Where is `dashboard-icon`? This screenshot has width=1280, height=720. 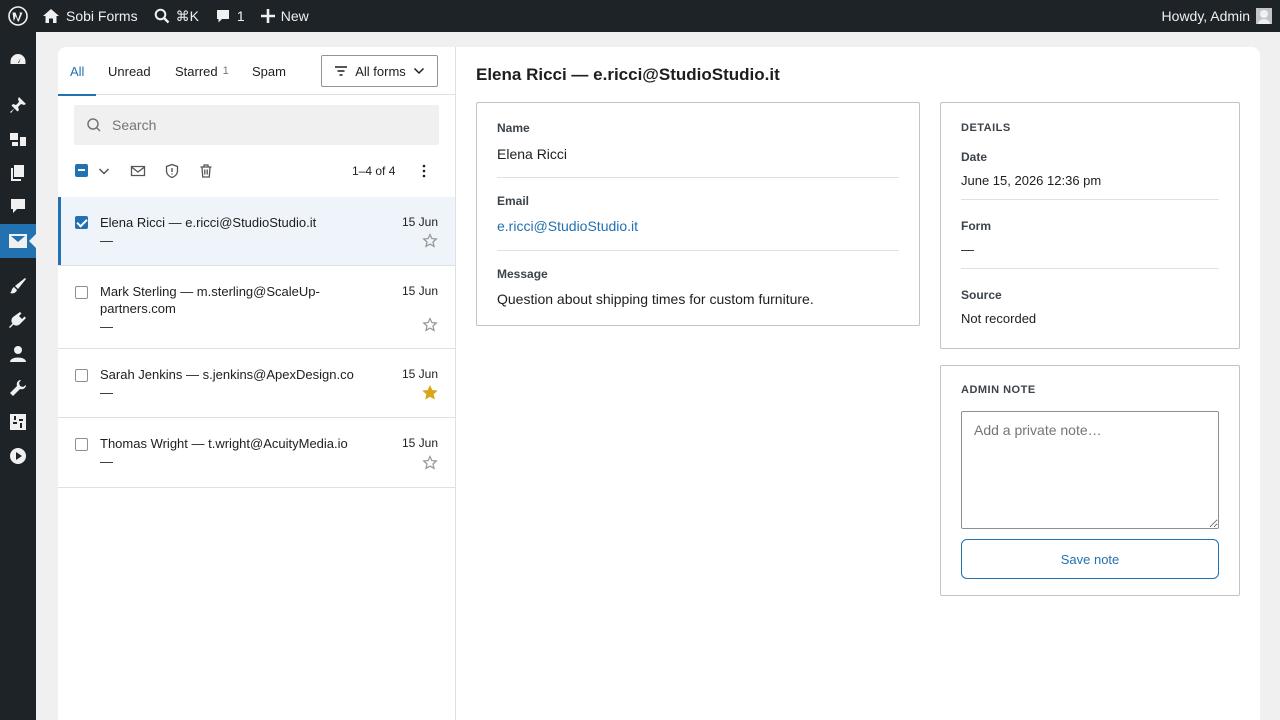 dashboard-icon is located at coordinates (18, 60).